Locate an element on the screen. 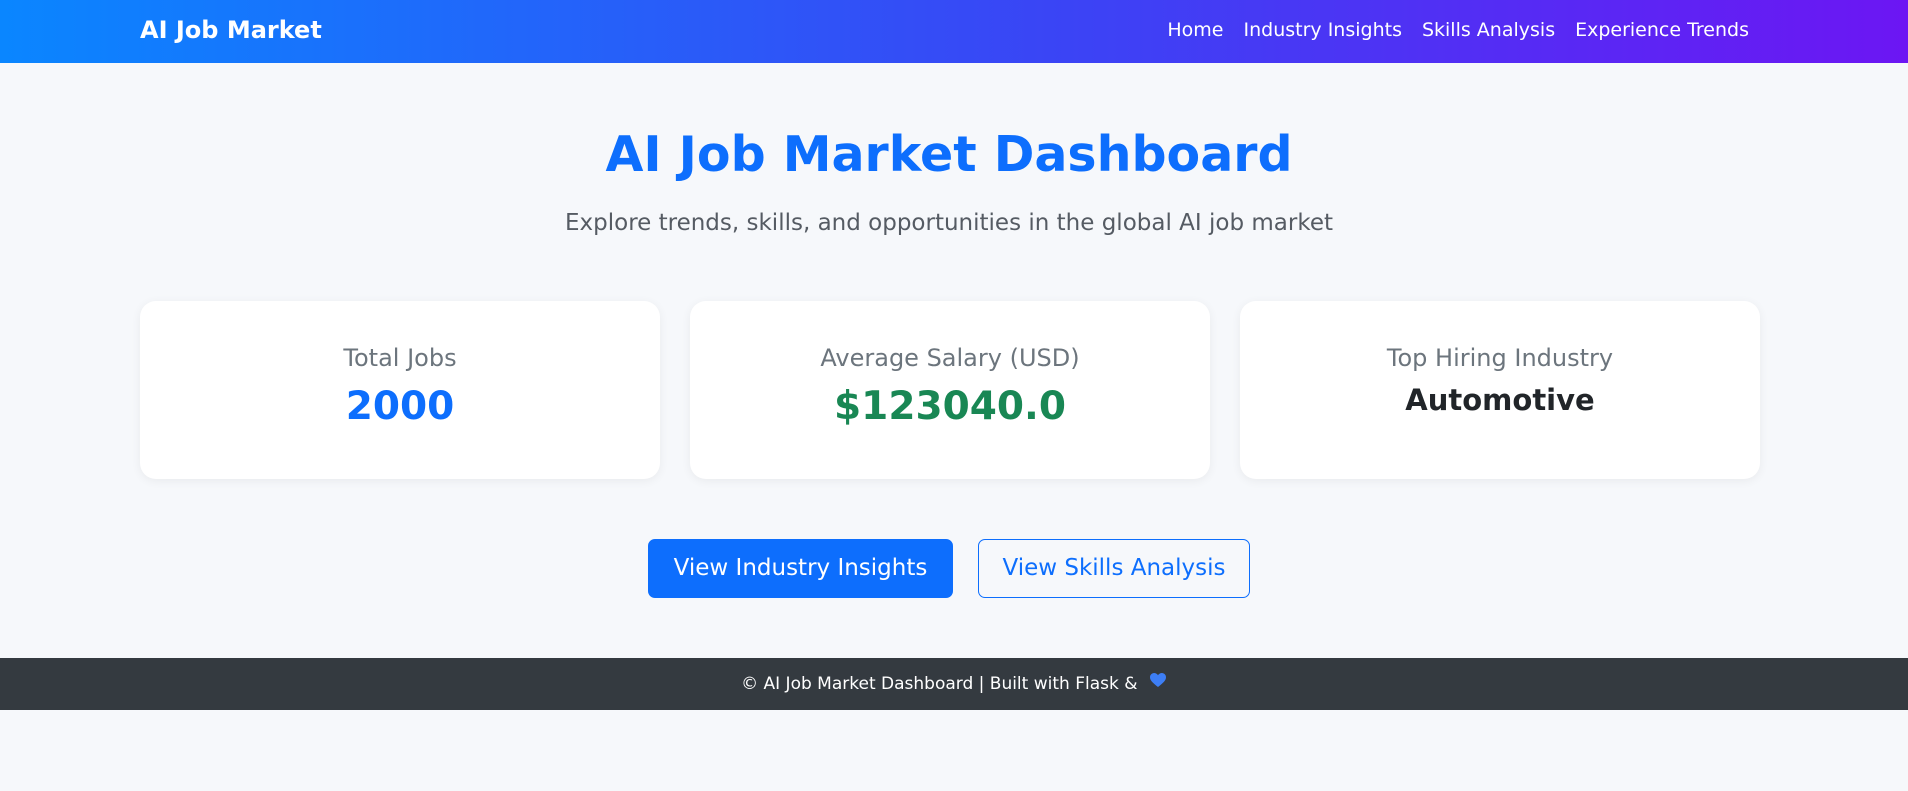 The width and height of the screenshot is (1908, 791). stat-card-top-hiring-industry: Top Hiring Industry Automotive is located at coordinates (1500, 390).